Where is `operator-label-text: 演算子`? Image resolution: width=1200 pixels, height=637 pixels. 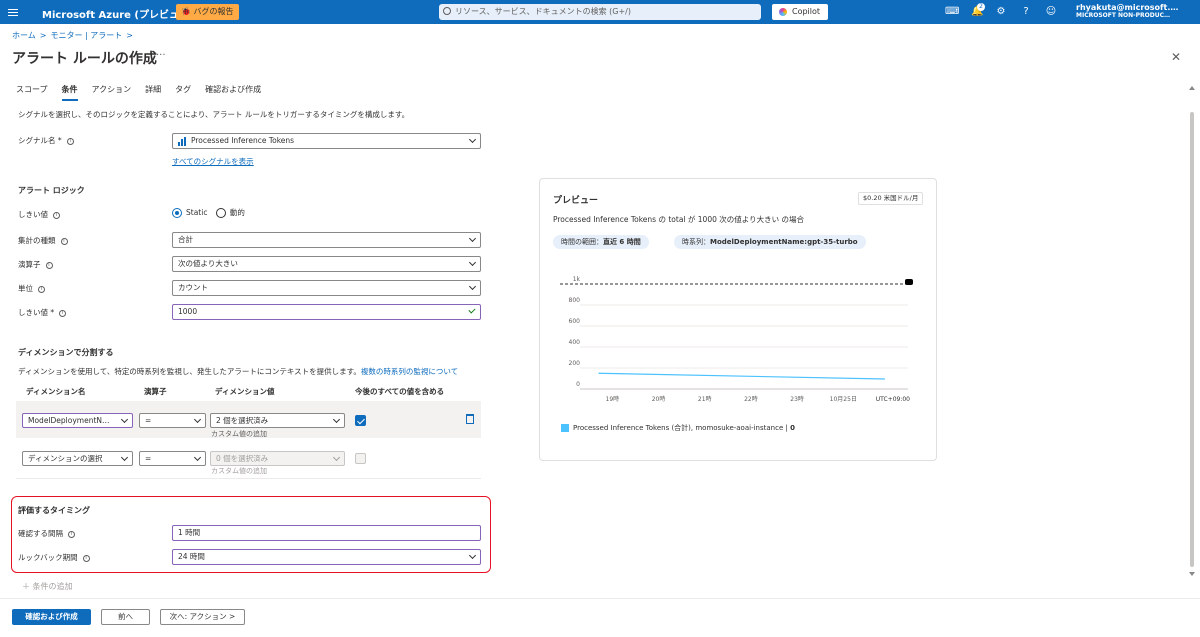 operator-label-text: 演算子 is located at coordinates (29, 264).